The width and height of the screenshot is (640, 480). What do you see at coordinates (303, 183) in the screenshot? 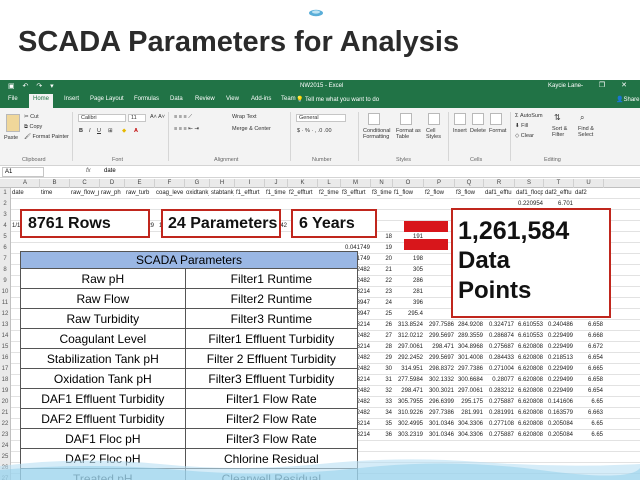
I see `column-header: K` at bounding box center [303, 183].